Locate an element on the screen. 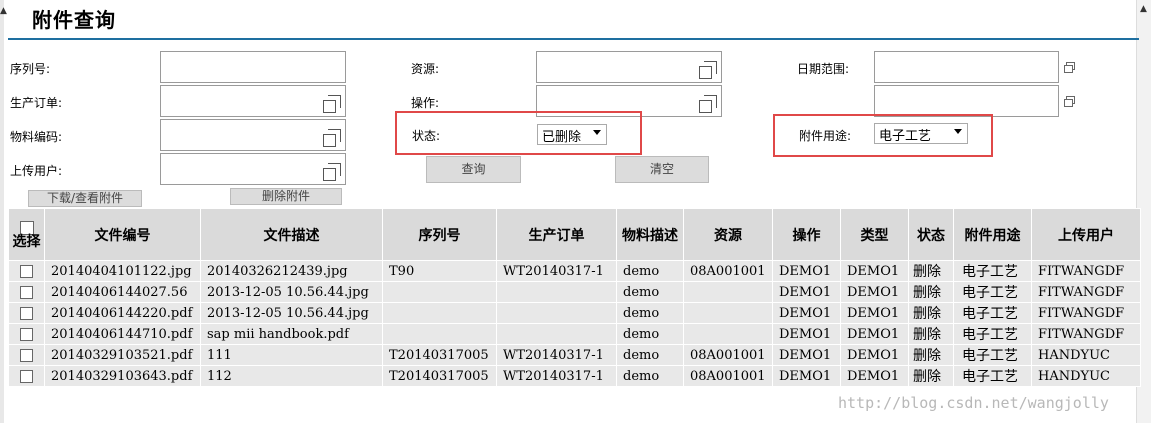 Image resolution: width=1151 pixels, height=423 pixels. watermark-text: http://blog.csdn.net/wangjolly is located at coordinates (973, 403).